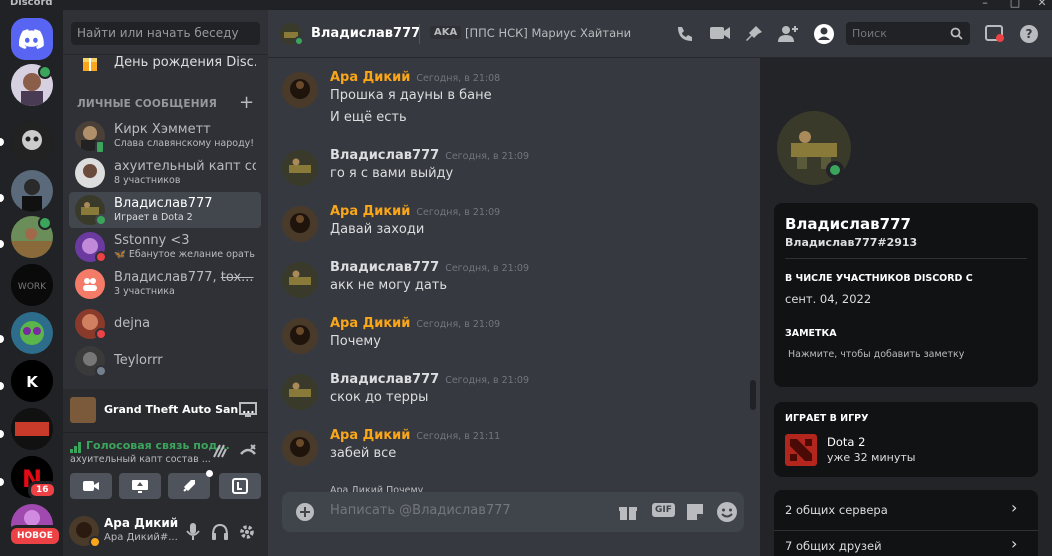  Describe the element at coordinates (828, 299) in the screenshot. I see `member-since-date: сент. 04, 2022` at that location.